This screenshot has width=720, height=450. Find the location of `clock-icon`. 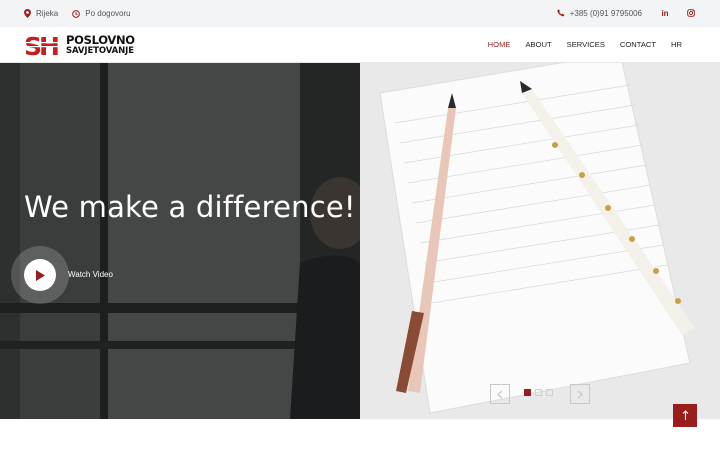

clock-icon is located at coordinates (76, 13).